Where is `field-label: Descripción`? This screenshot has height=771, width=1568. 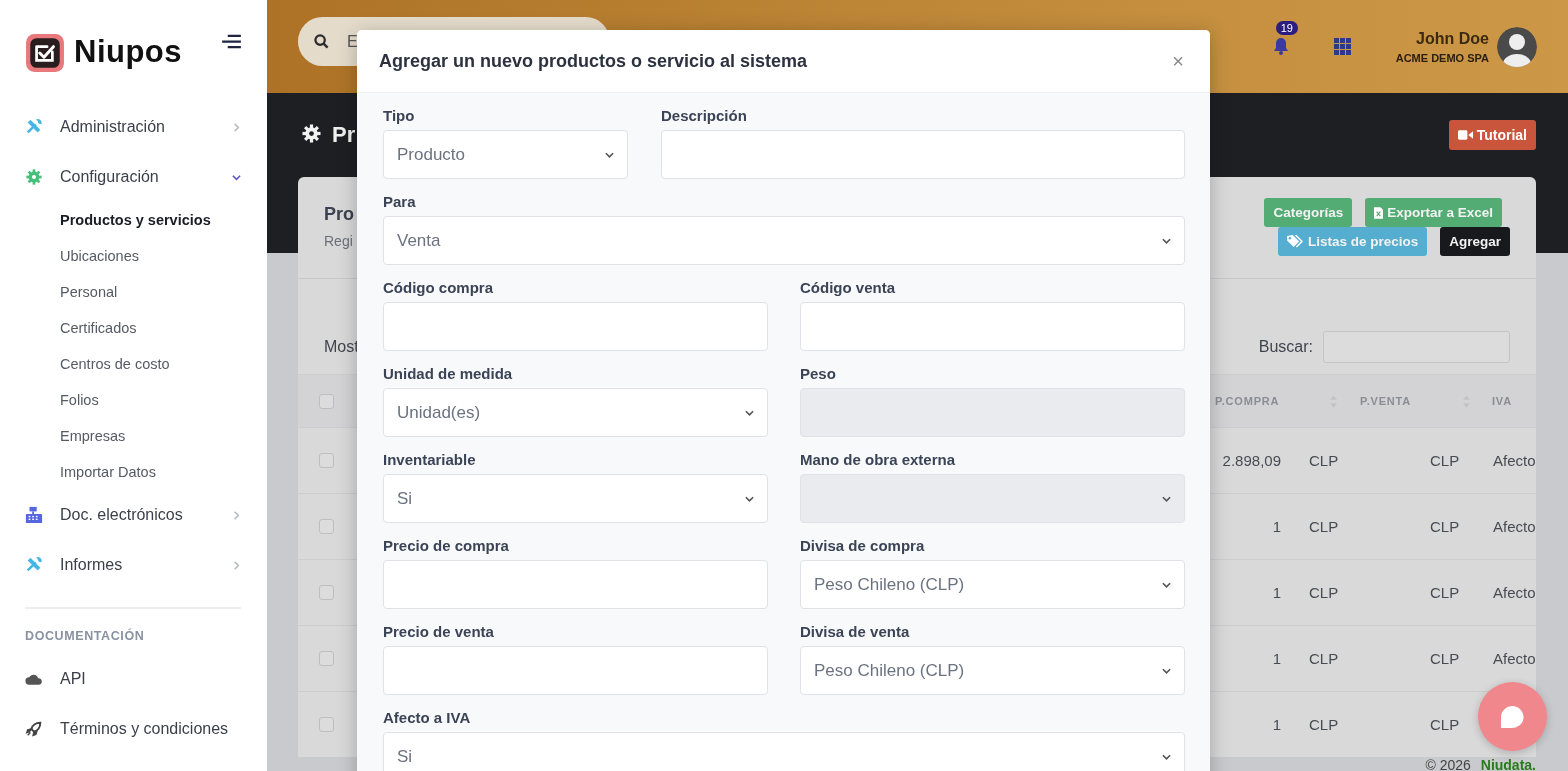
field-label: Descripción is located at coordinates (704, 116).